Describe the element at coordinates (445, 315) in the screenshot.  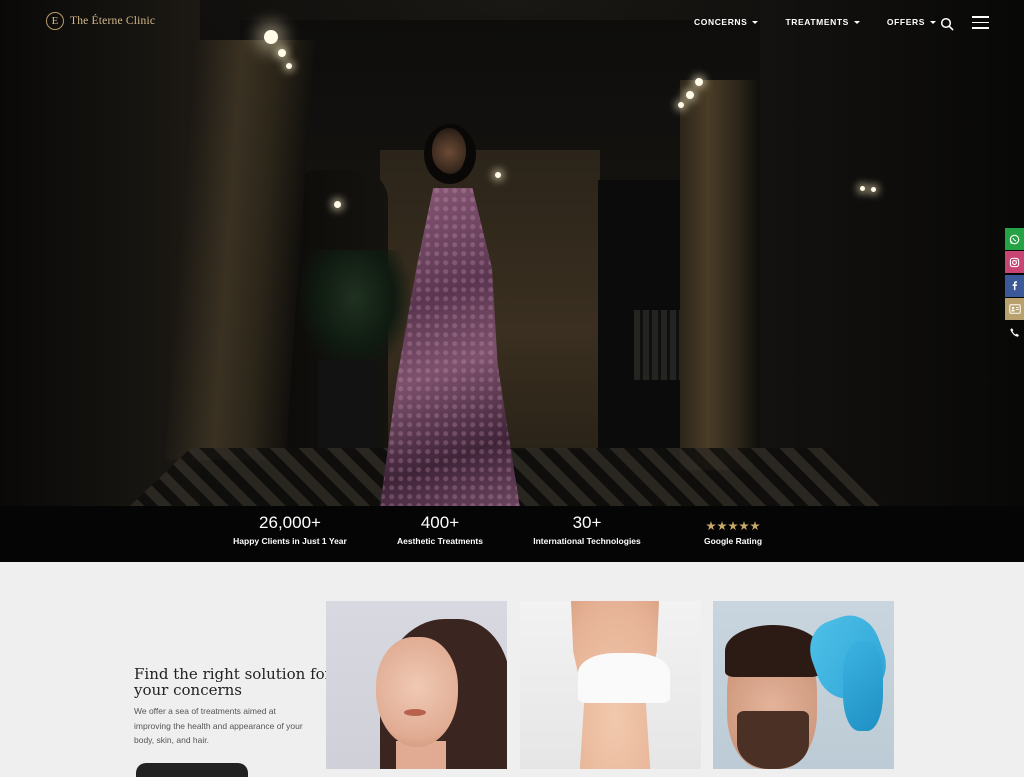
I see `hero-model-figure` at that location.